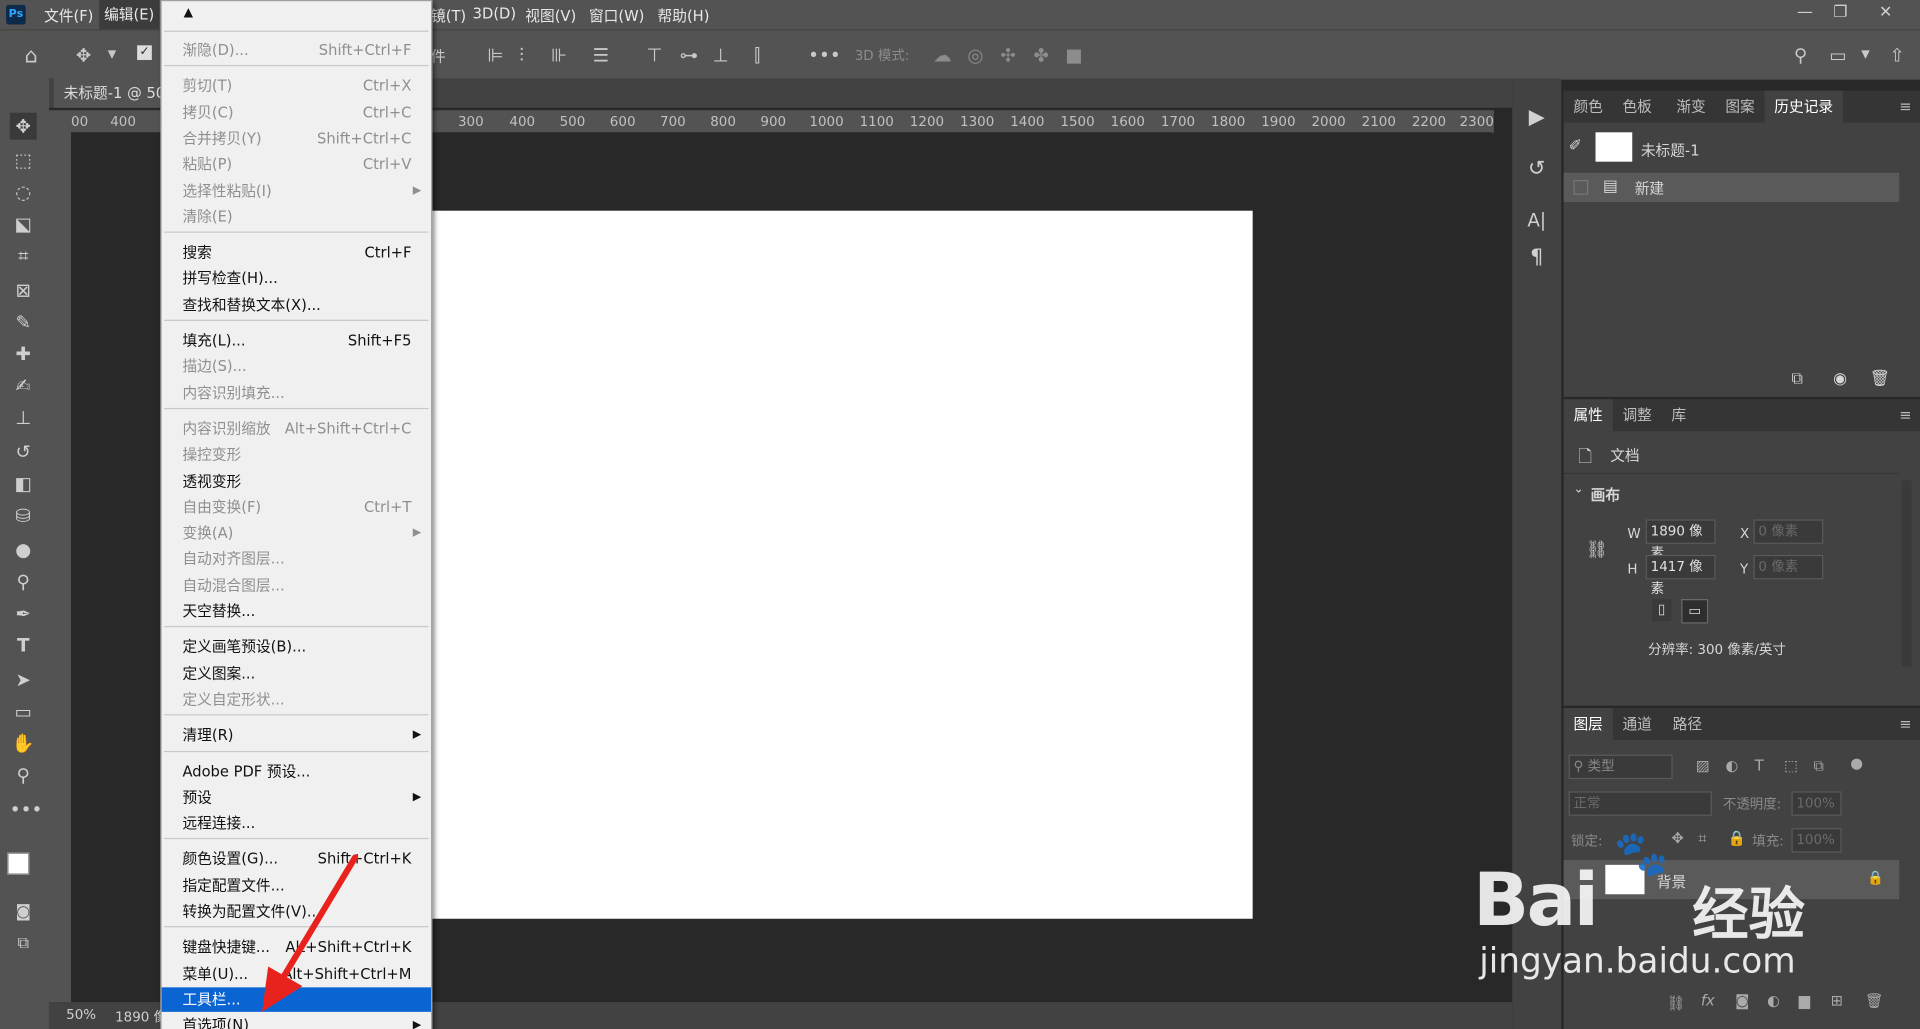 The image size is (1920, 1029). I want to click on watermark-brand-cn: 经验, so click(1748, 913).